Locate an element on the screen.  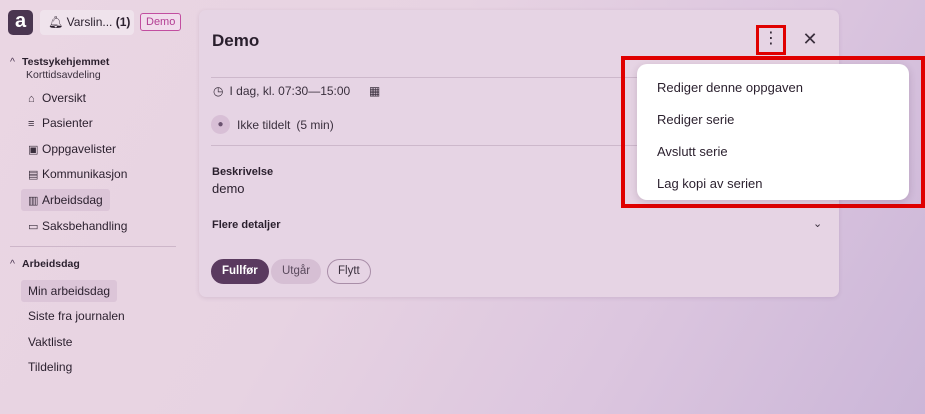
menu-item-edit-series: Rediger serie is located at coordinates (695, 119).